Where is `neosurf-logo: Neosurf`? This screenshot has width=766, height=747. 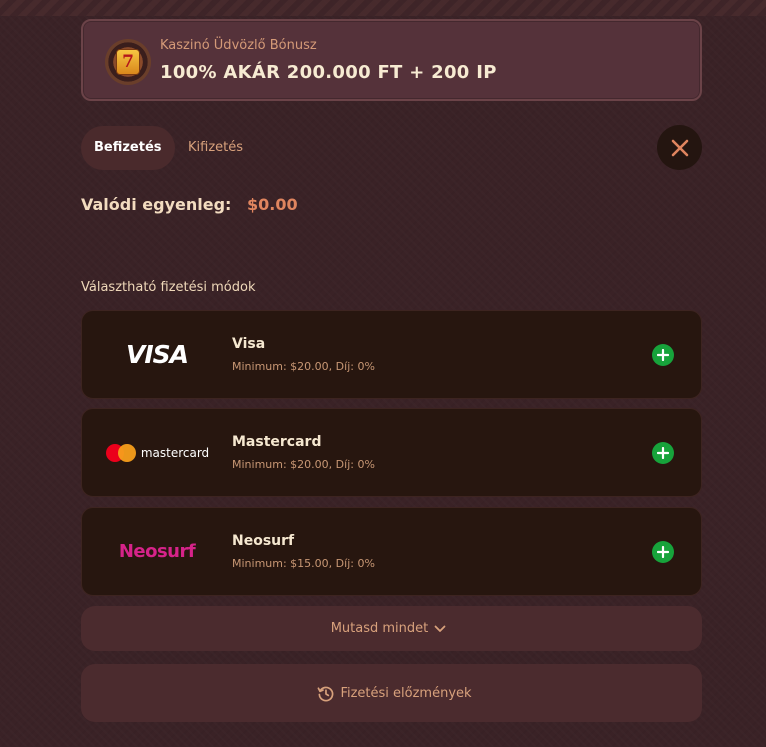
neosurf-logo: Neosurf is located at coordinates (157, 551).